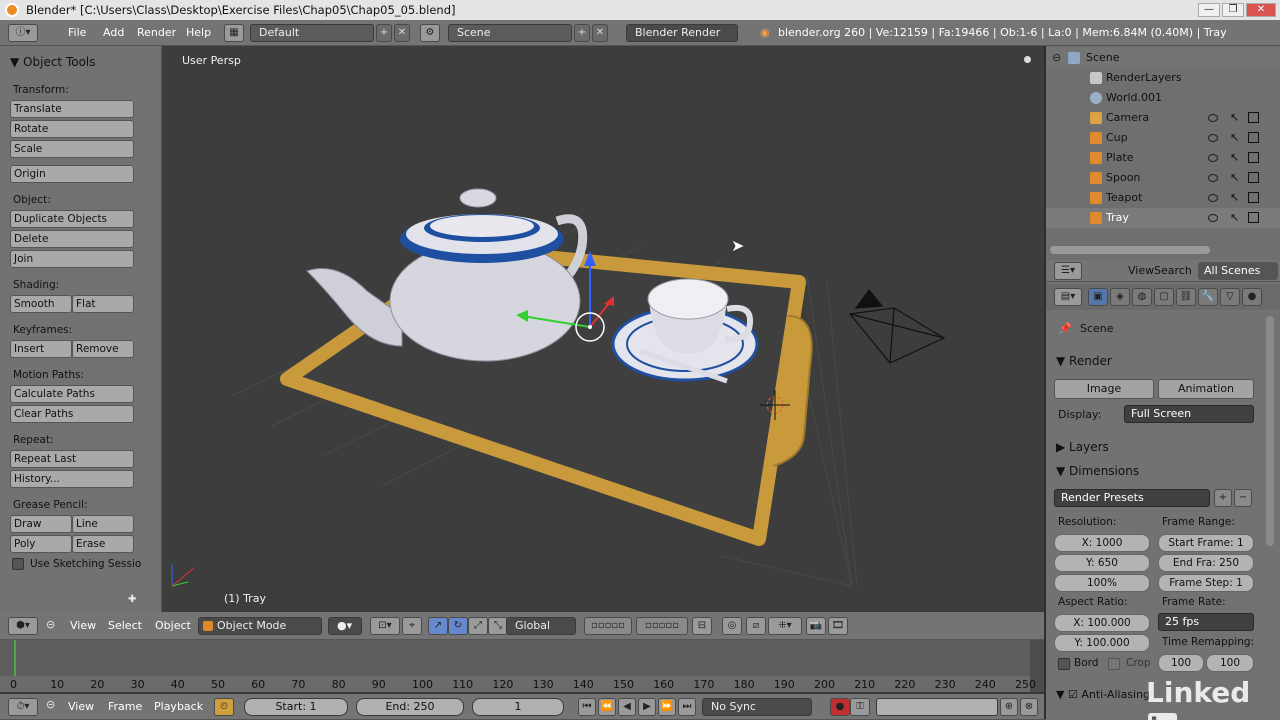 The image size is (1280, 720). I want to click on viewport-shading-dropdown: ●▾, so click(345, 626).